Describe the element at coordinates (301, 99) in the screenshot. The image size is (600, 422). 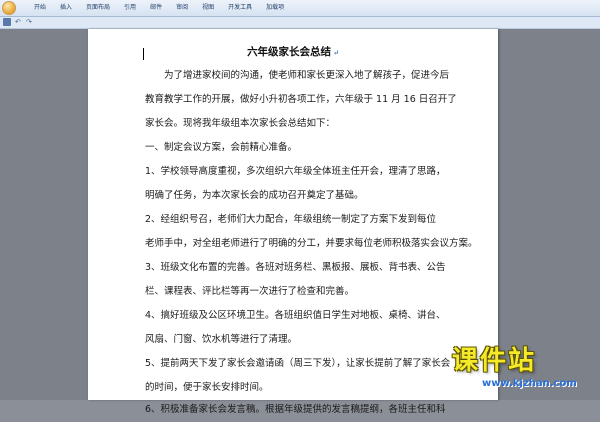
I see `document-line: 教育教学工作的开展，做好小升初各项工作，六年级于 11 月 16 日召开了` at that location.